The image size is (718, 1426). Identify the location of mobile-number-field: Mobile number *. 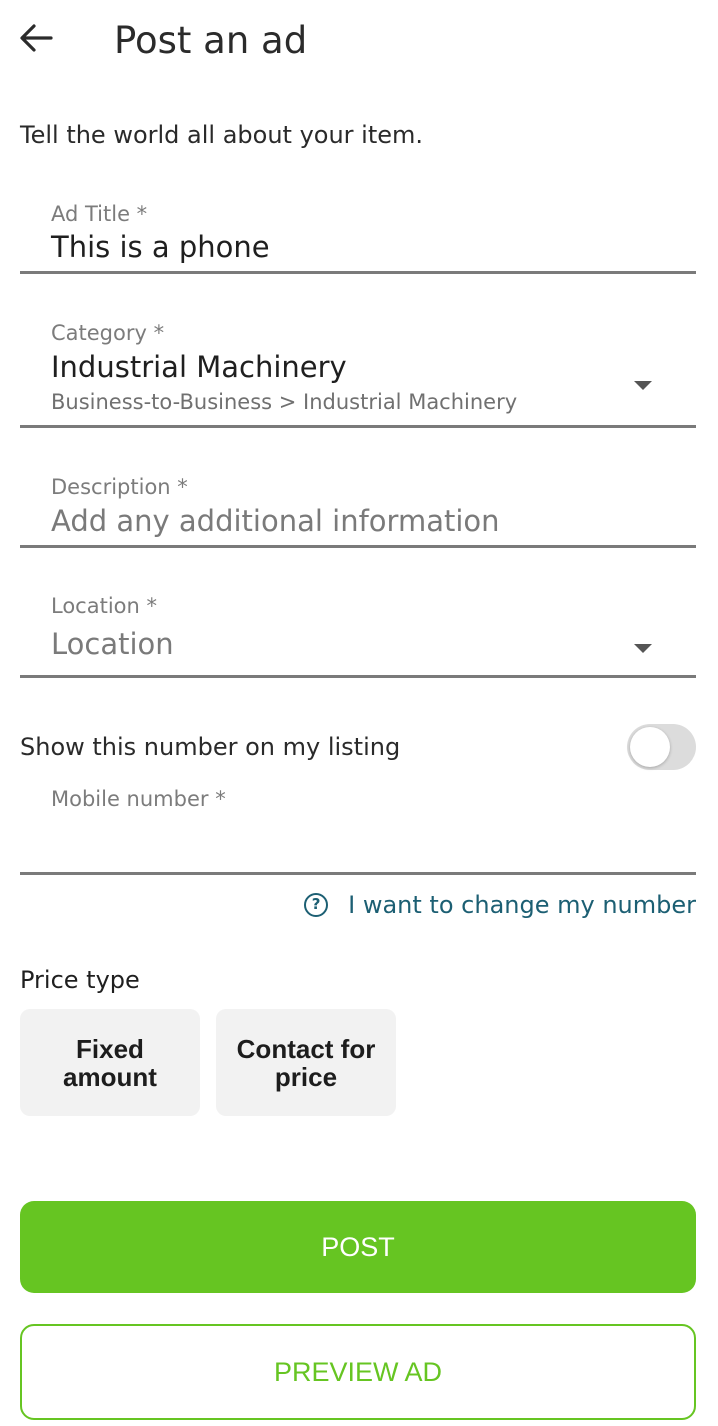
(358, 828).